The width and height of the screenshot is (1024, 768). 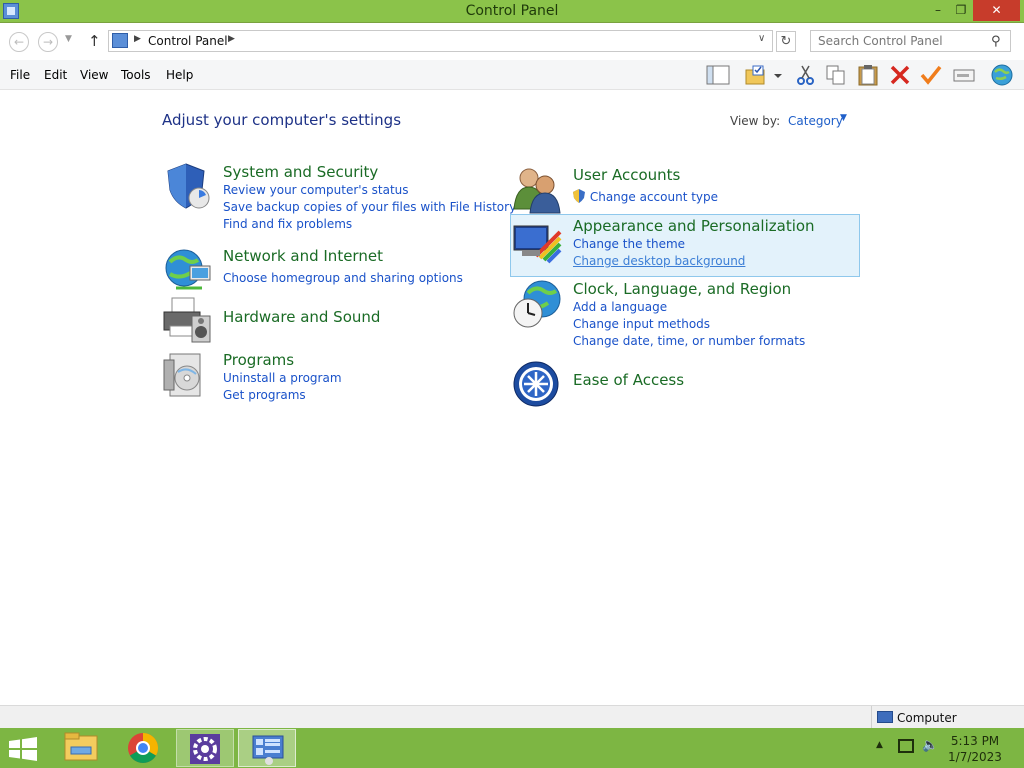 I want to click on refresh-button: ↻, so click(x=786, y=41).